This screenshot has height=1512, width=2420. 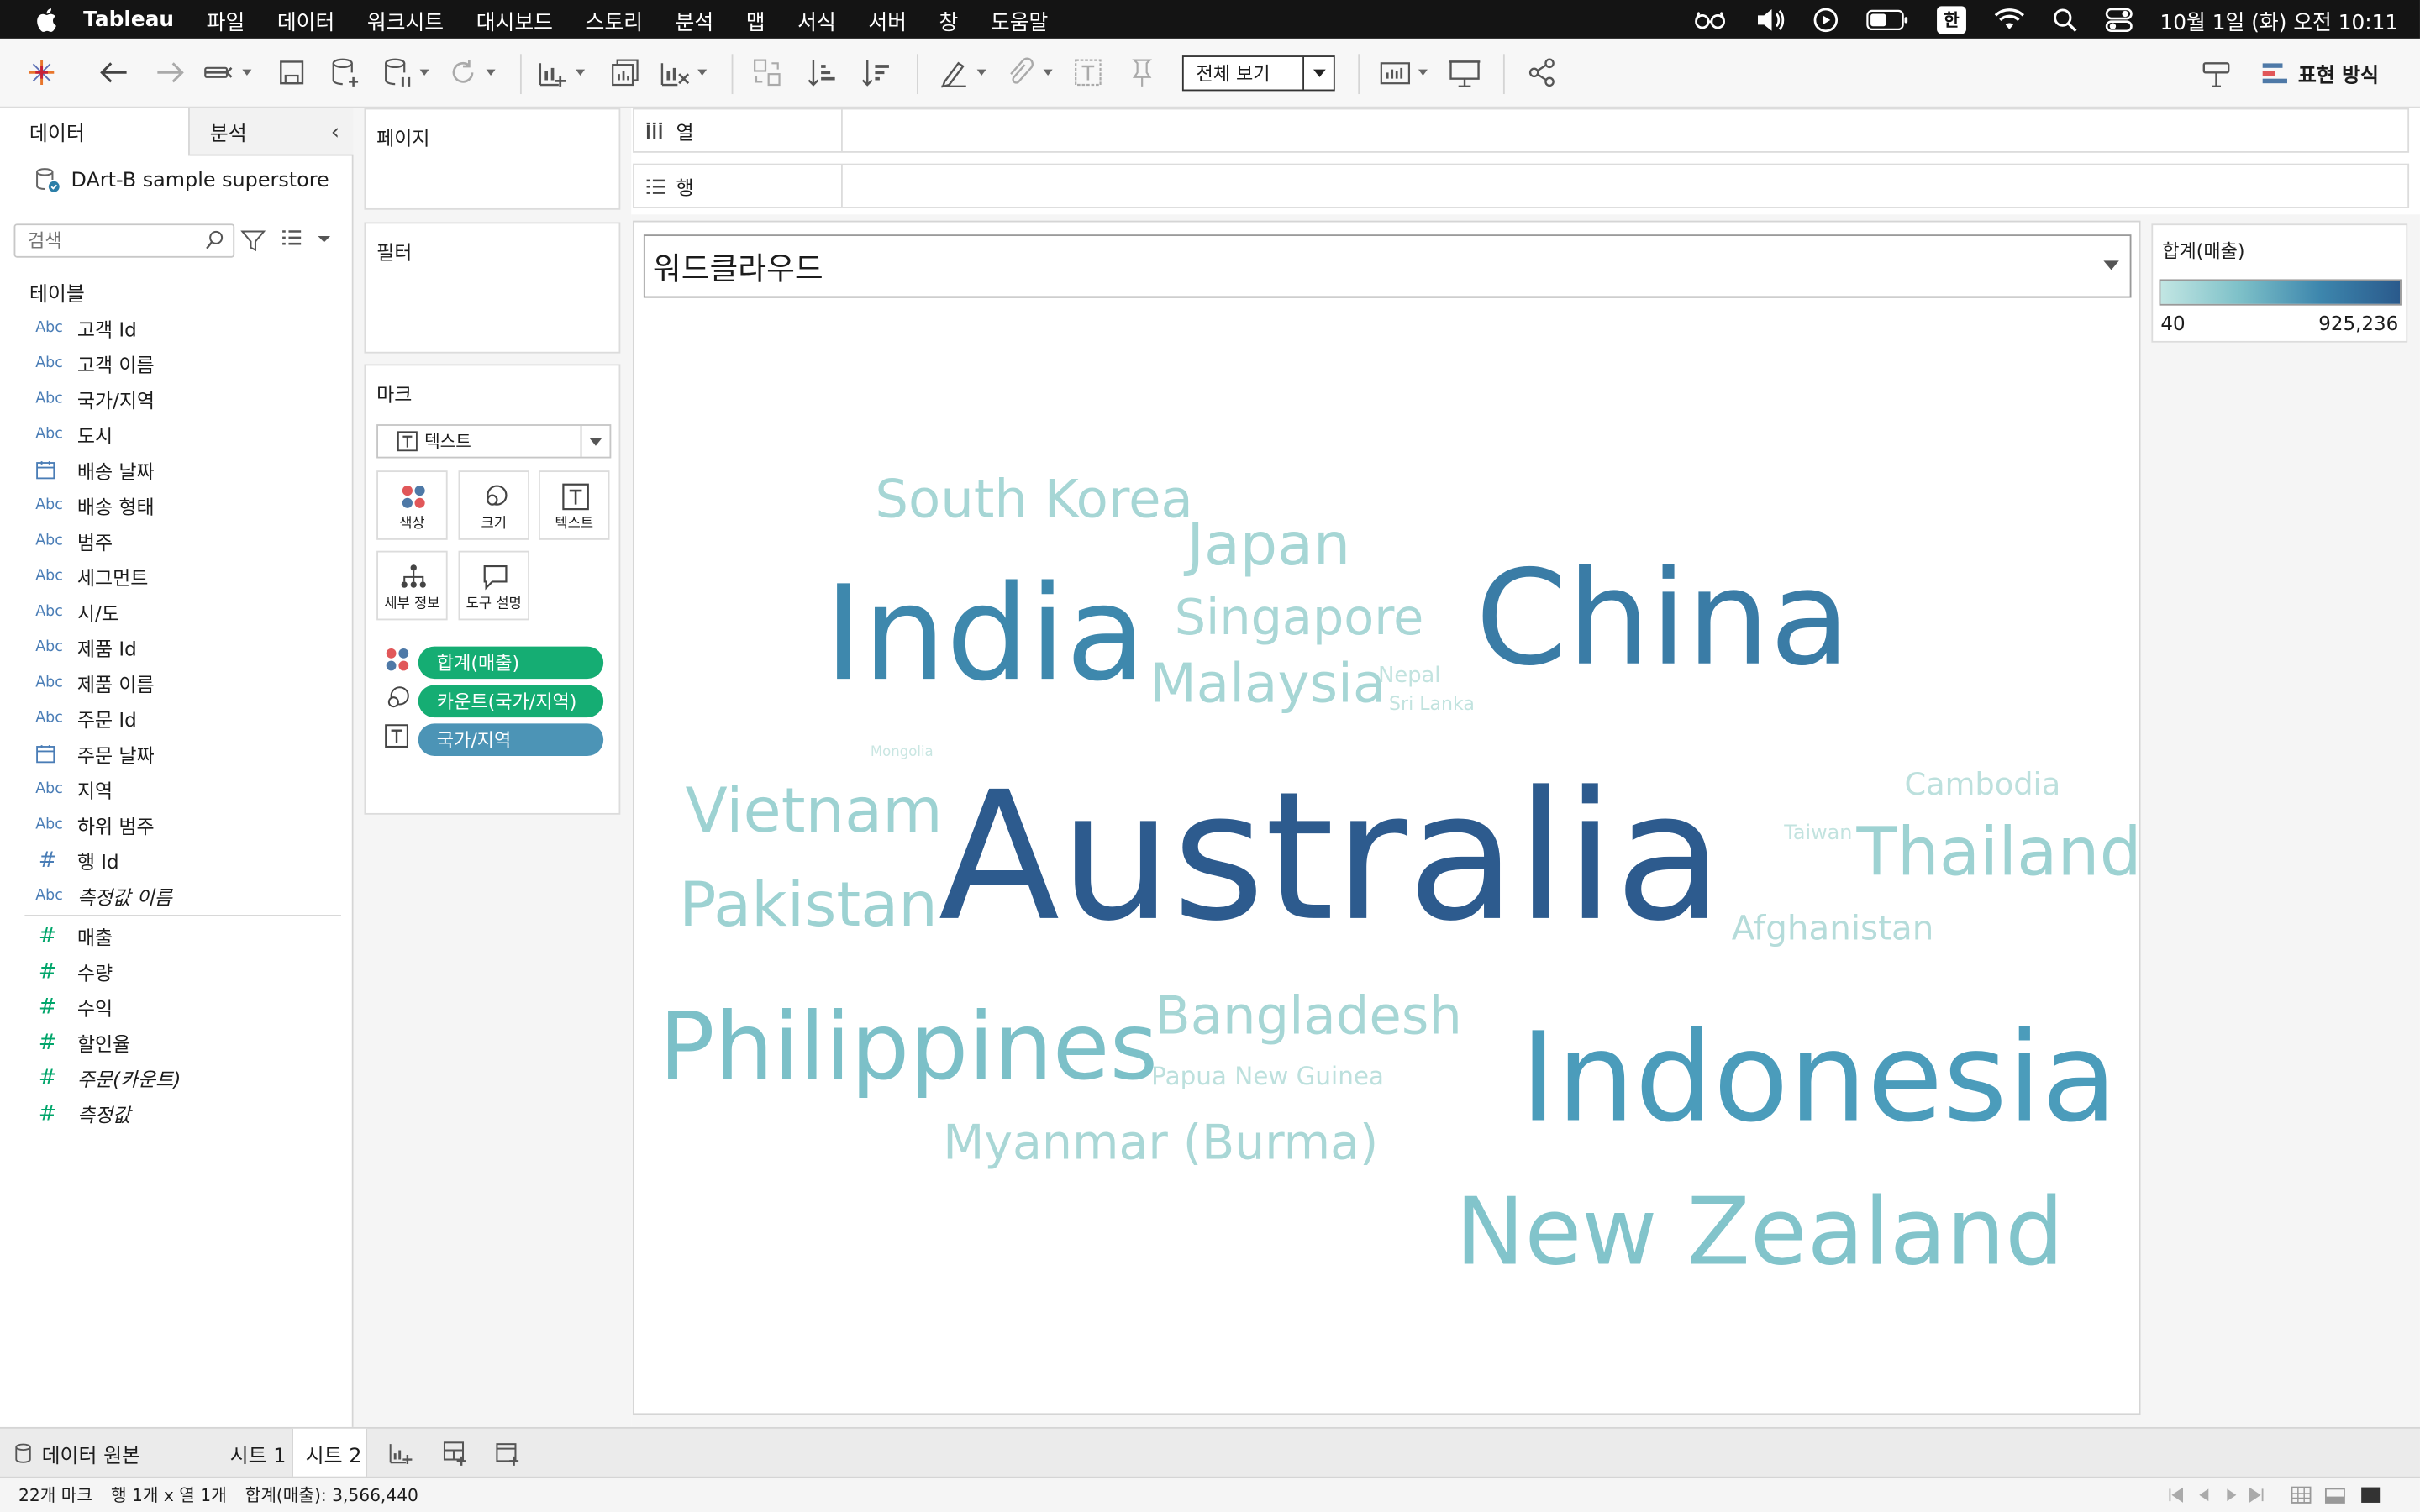 I want to click on text-button: 텍스트, so click(x=574, y=505).